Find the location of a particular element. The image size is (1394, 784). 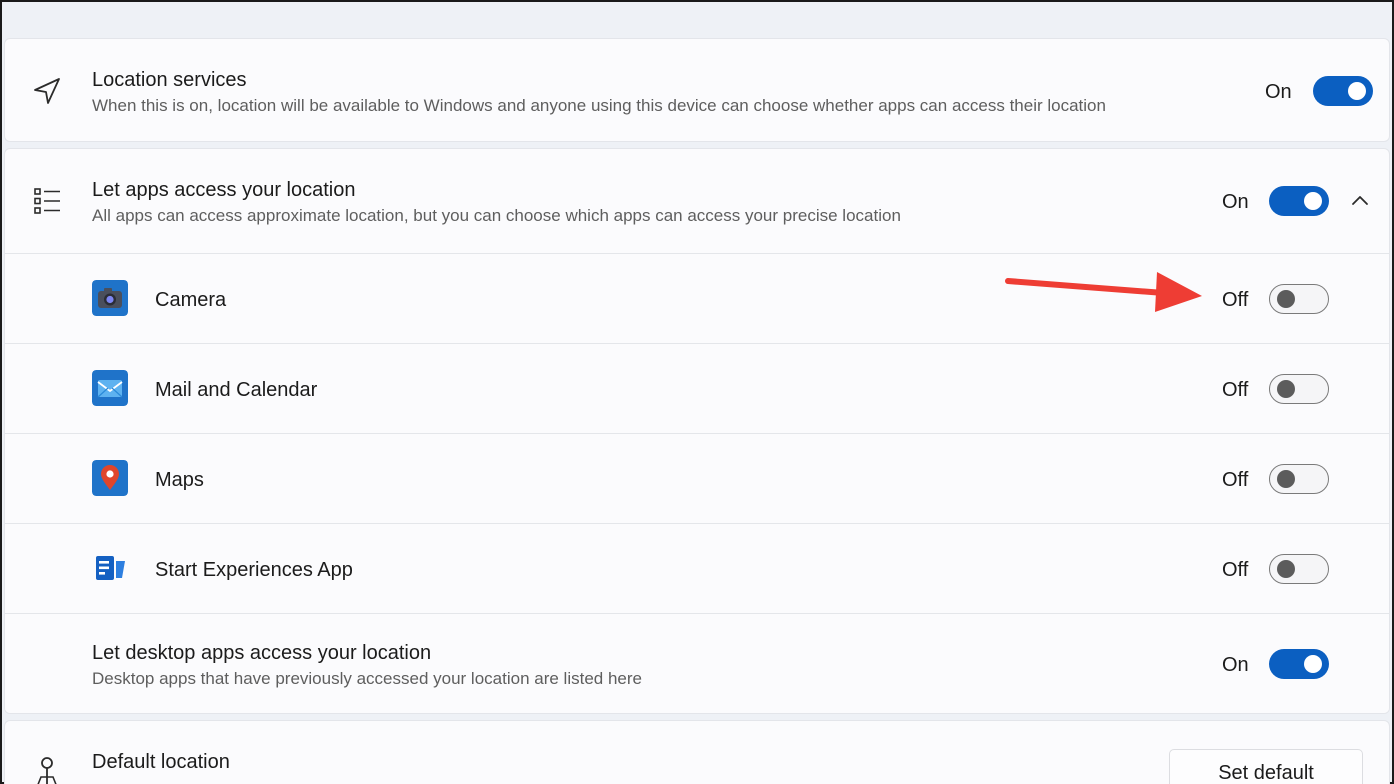

desktop-apps-toggle is located at coordinates (1299, 664).